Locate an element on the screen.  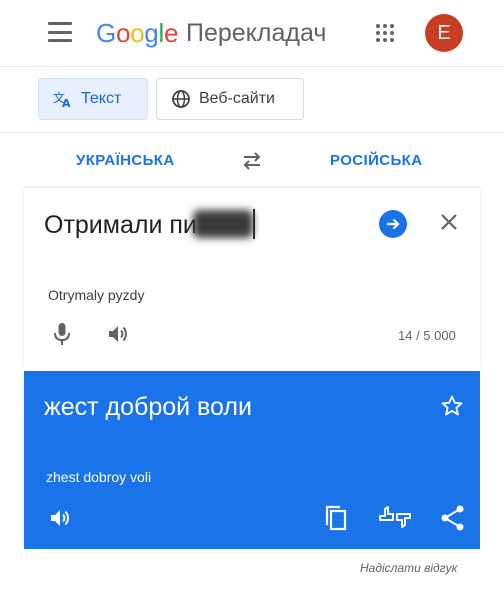
product-name: Перекладач is located at coordinates (256, 33).